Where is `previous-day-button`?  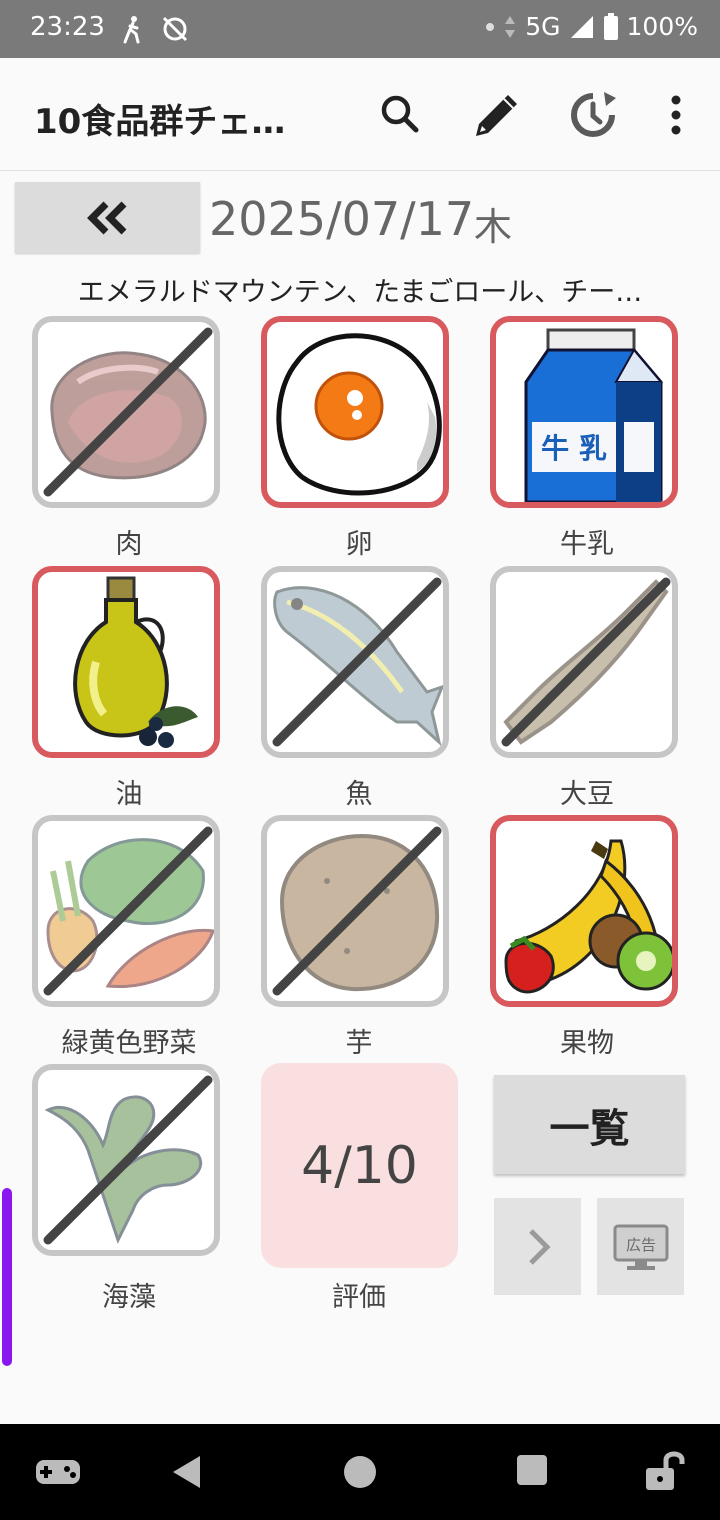 previous-day-button is located at coordinates (107, 217).